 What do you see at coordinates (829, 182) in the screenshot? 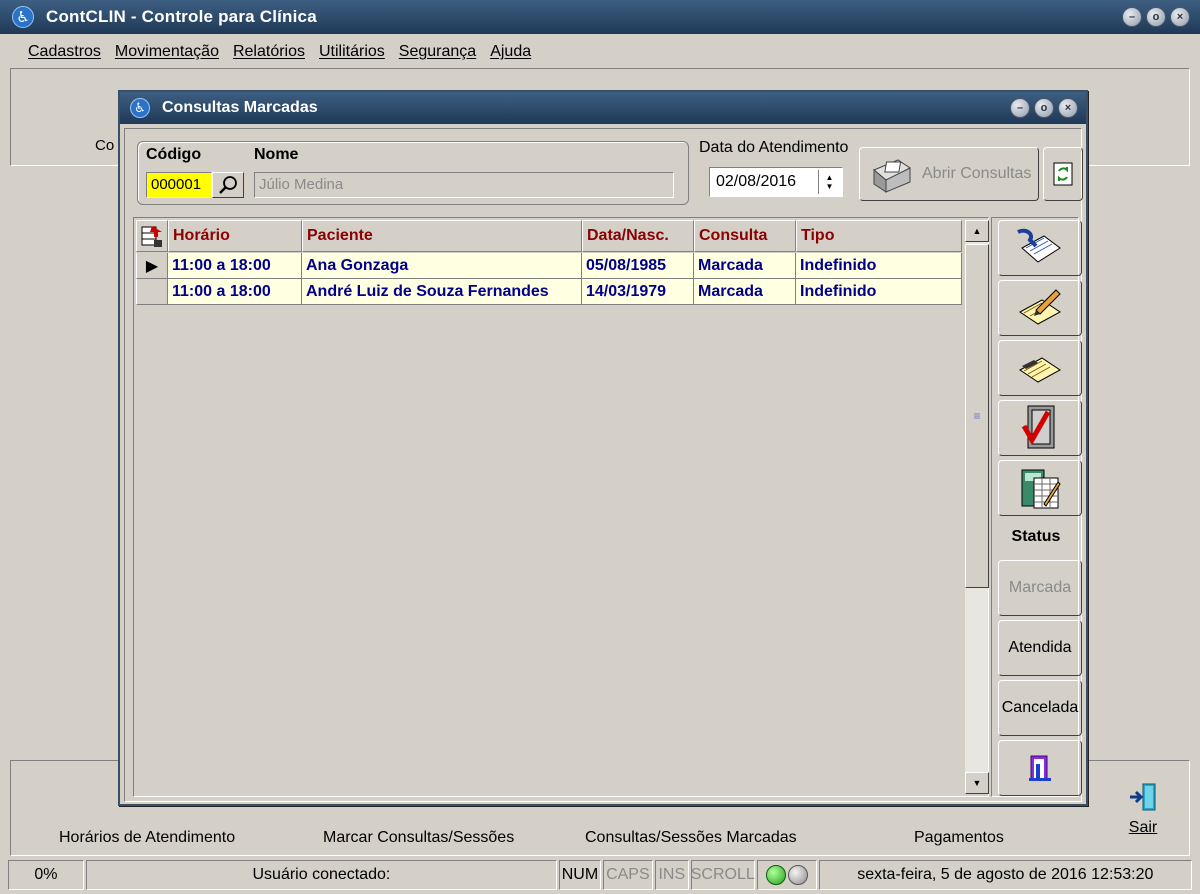
I see `date-spinner: ▲ ▼` at bounding box center [829, 182].